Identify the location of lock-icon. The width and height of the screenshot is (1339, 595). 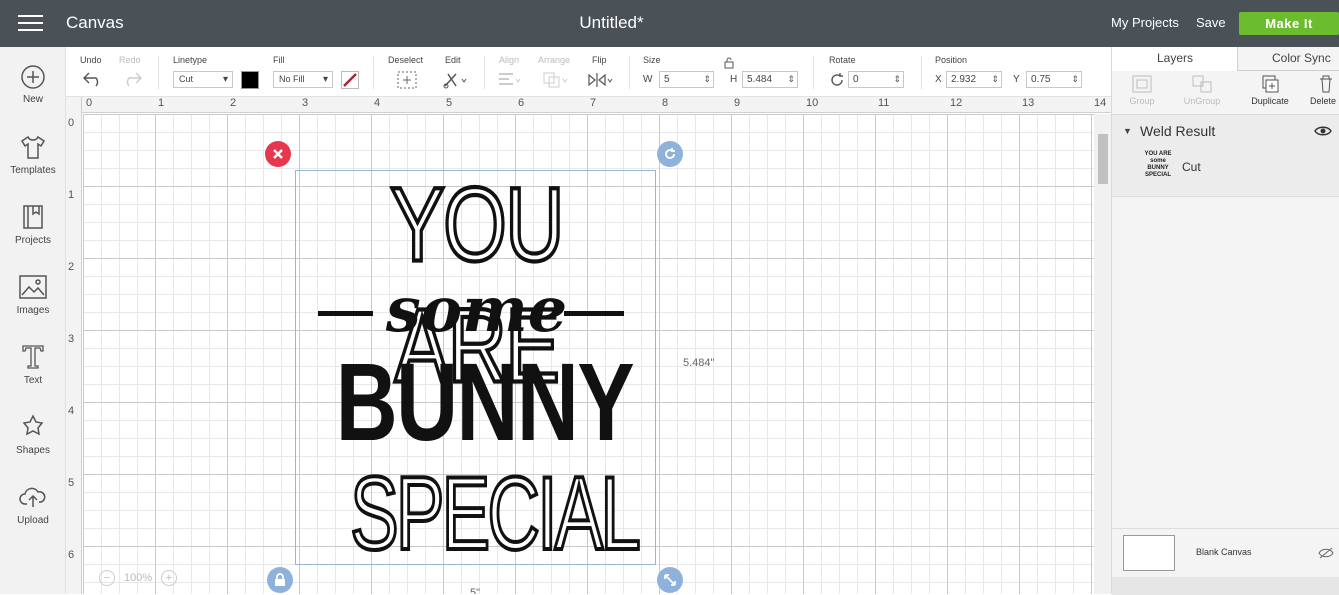
(729, 63).